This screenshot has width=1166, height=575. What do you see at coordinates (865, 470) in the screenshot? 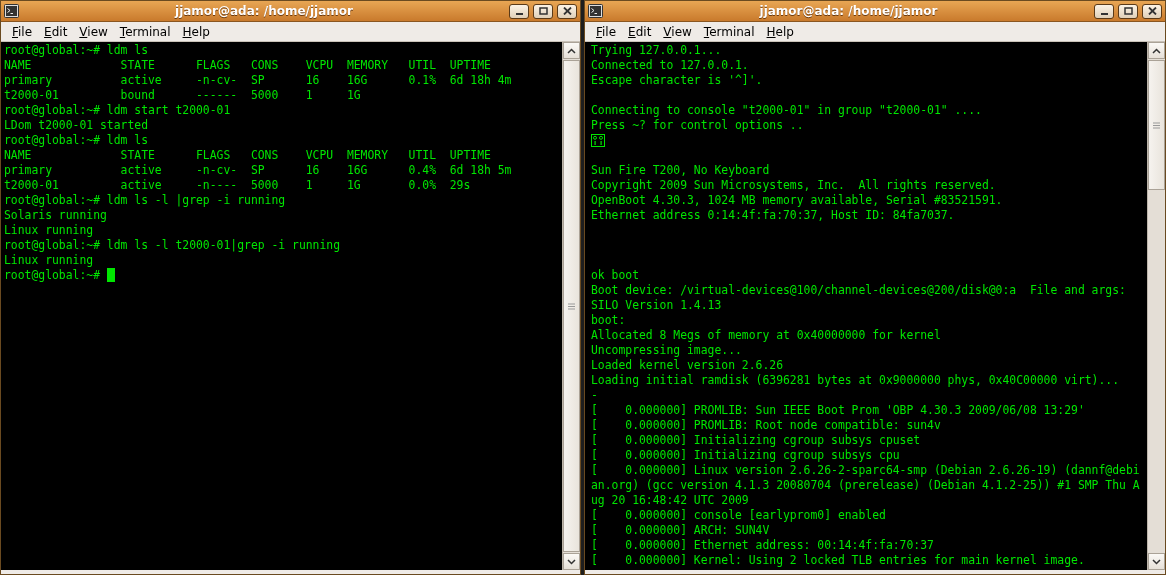
I see `terminal-line: [ 0.000000] Linux version 2.6.26-2-sparc64-smp (Debian 2.6.26-19) (dannf@debi` at bounding box center [865, 470].